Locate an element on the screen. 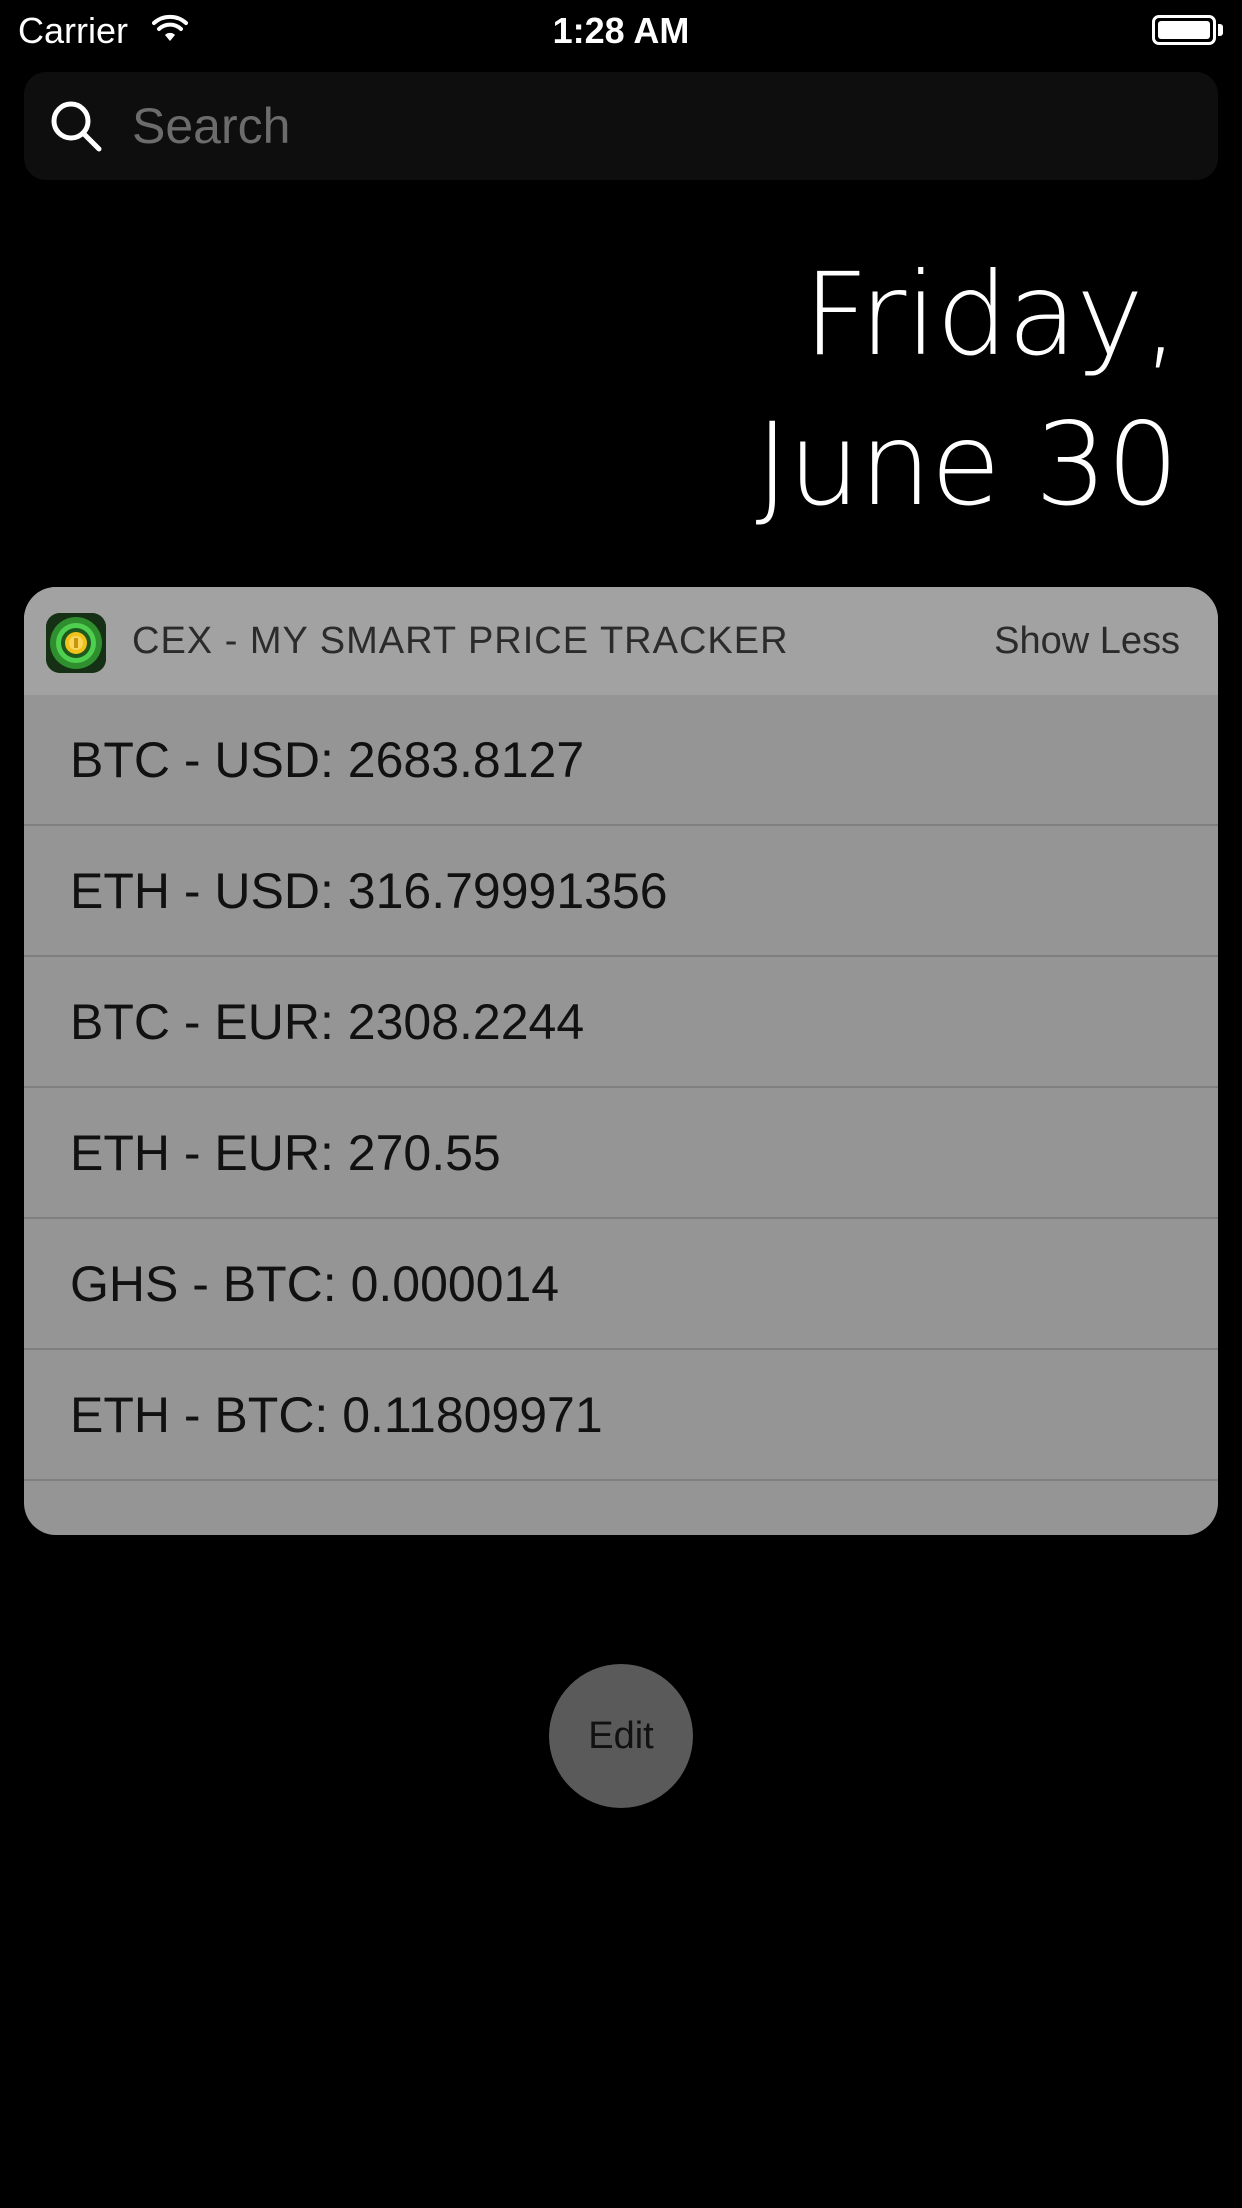 This screenshot has height=2208, width=1242. price-text: ETH - BTC: 0.11809971 is located at coordinates (336, 1415).